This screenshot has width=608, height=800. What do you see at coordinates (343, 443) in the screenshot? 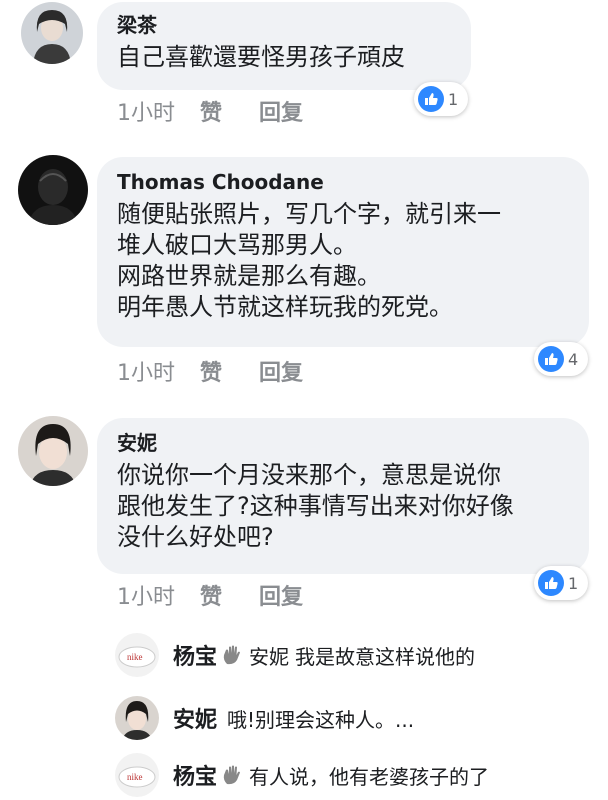
I see `comment-author: 安妮` at bounding box center [343, 443].